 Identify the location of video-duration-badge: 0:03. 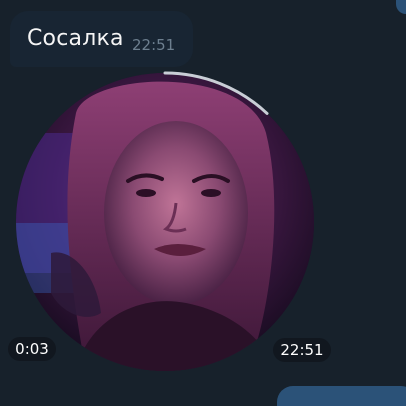
(32, 349).